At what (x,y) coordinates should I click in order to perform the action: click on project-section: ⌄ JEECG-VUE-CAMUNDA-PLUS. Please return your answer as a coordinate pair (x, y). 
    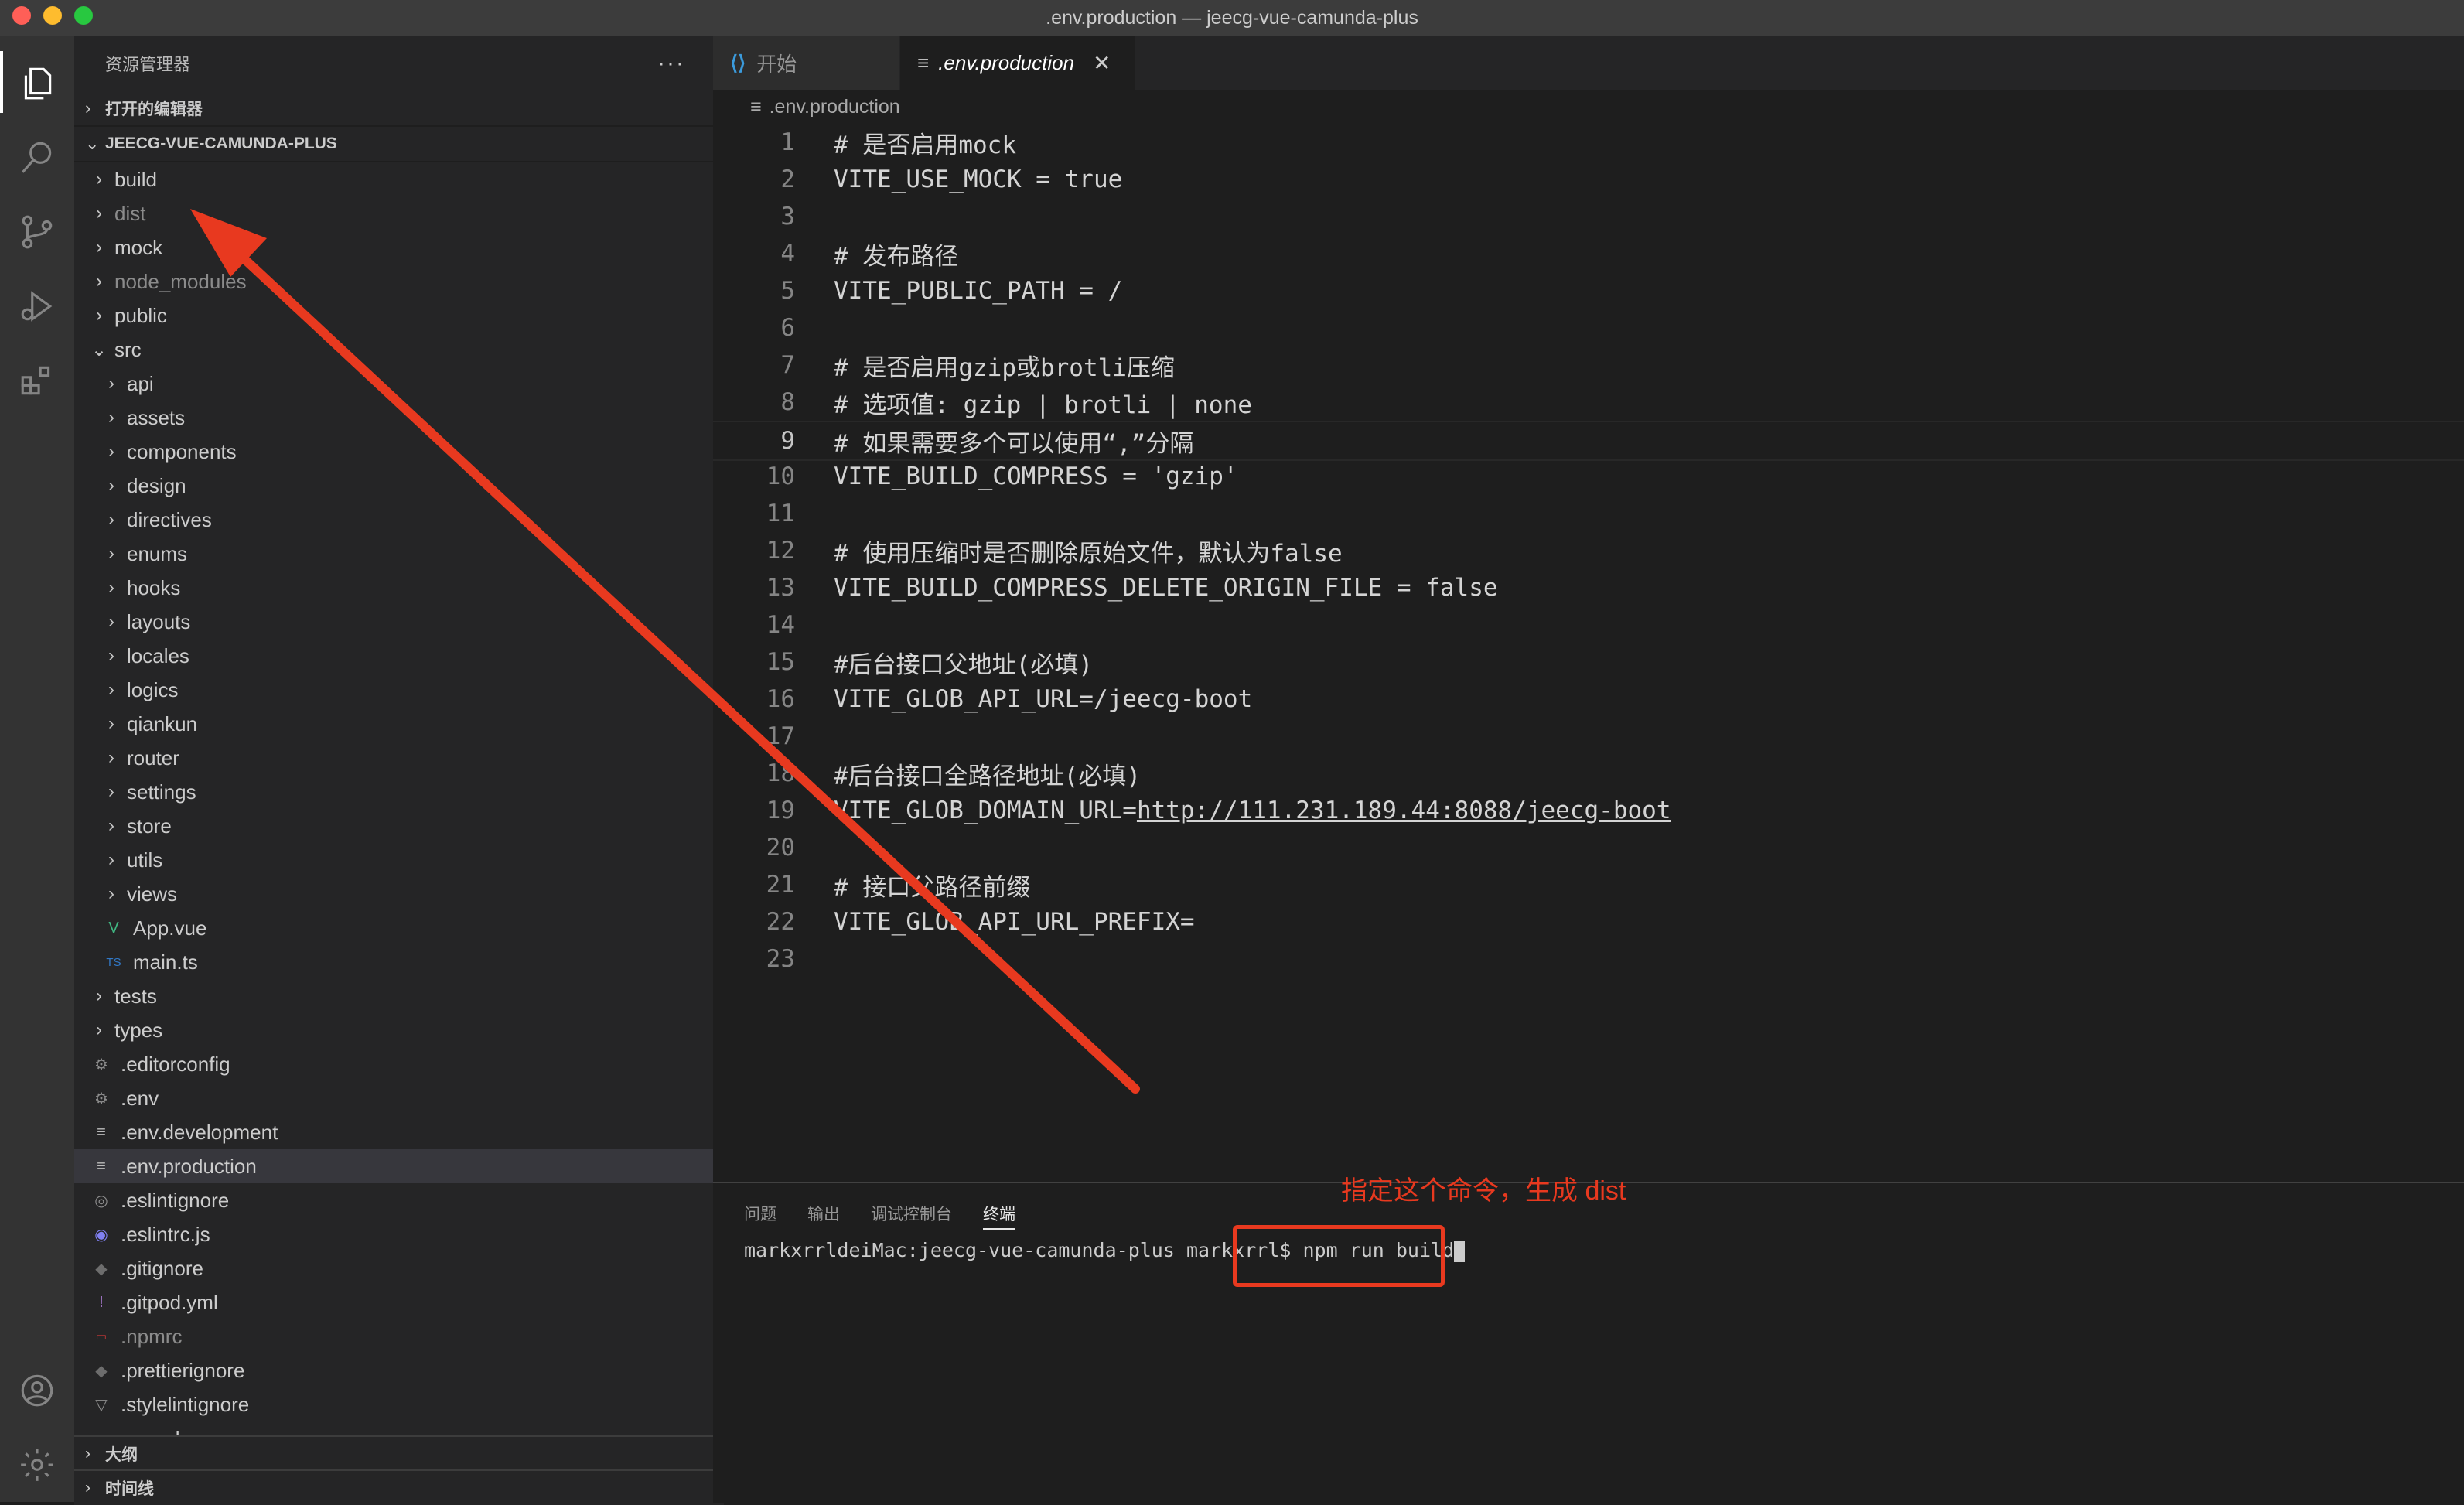
    Looking at the image, I should click on (393, 144).